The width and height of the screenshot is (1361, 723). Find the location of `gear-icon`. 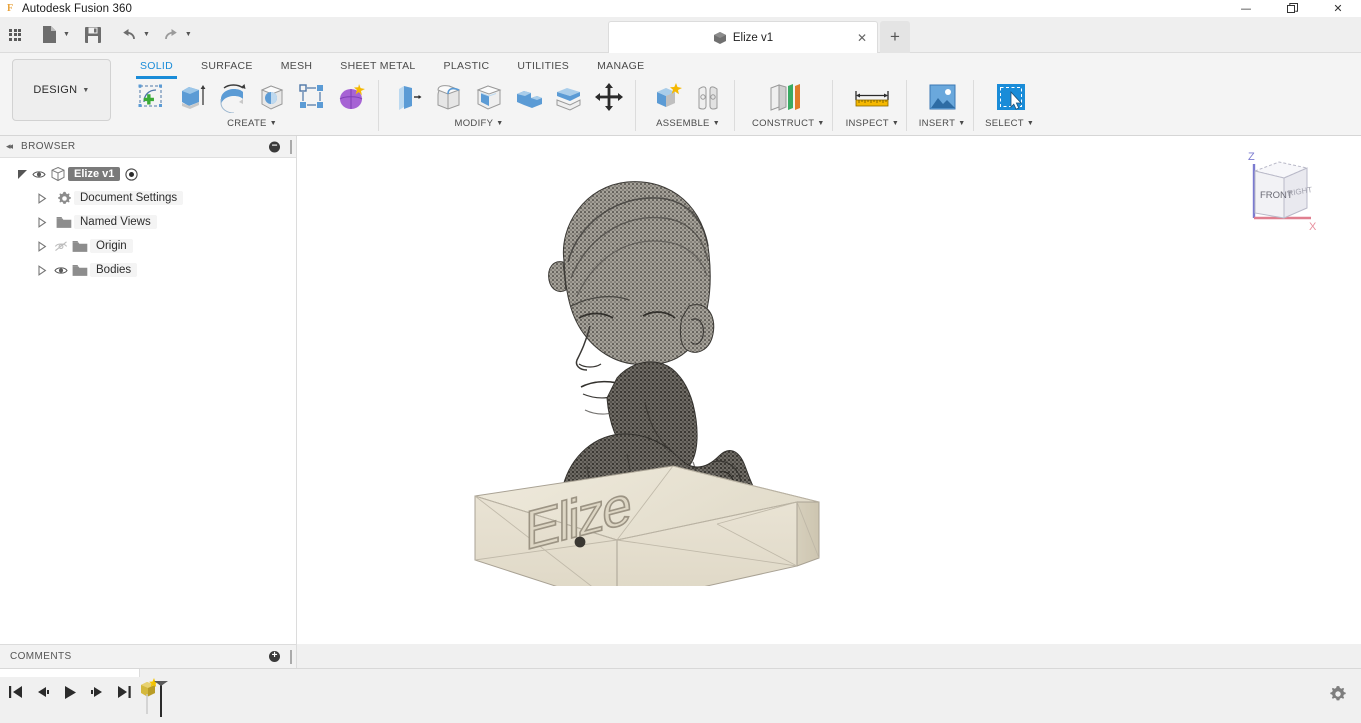

gear-icon is located at coordinates (64, 198).